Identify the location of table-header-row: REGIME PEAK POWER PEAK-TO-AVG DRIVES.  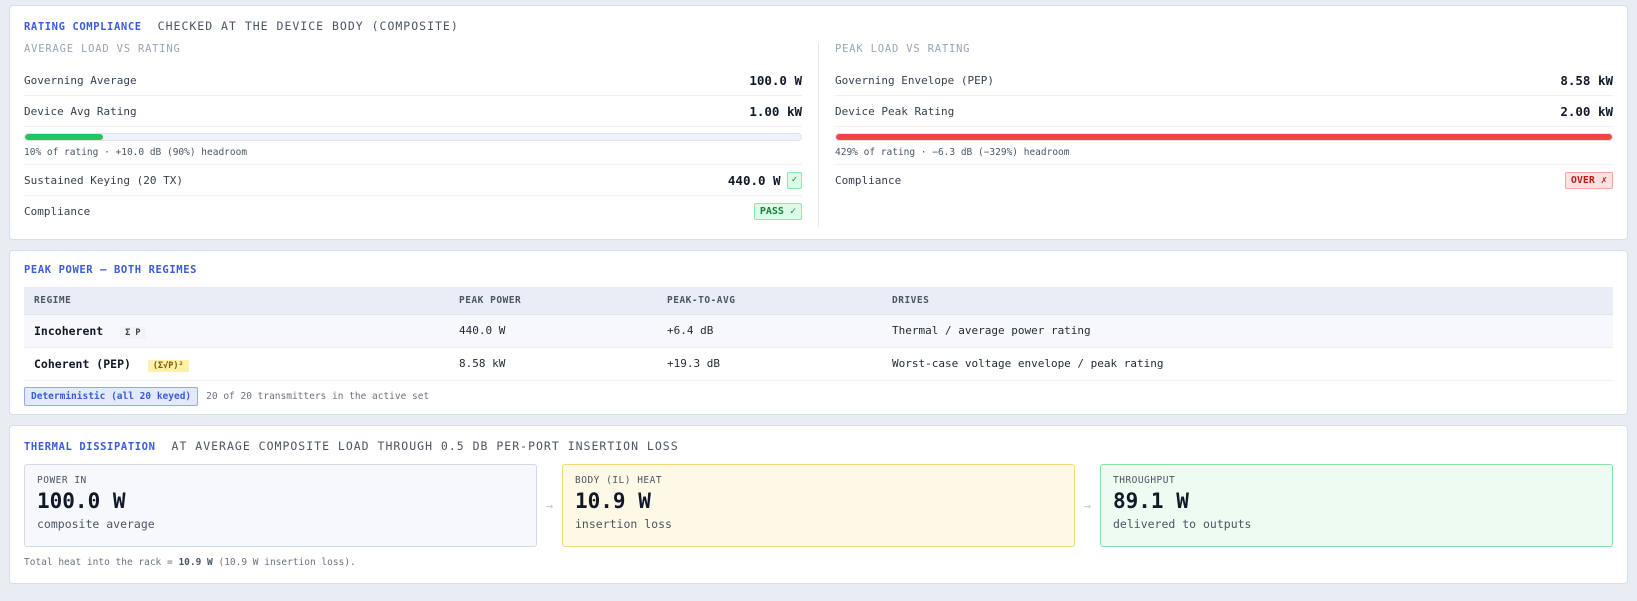
(818, 301).